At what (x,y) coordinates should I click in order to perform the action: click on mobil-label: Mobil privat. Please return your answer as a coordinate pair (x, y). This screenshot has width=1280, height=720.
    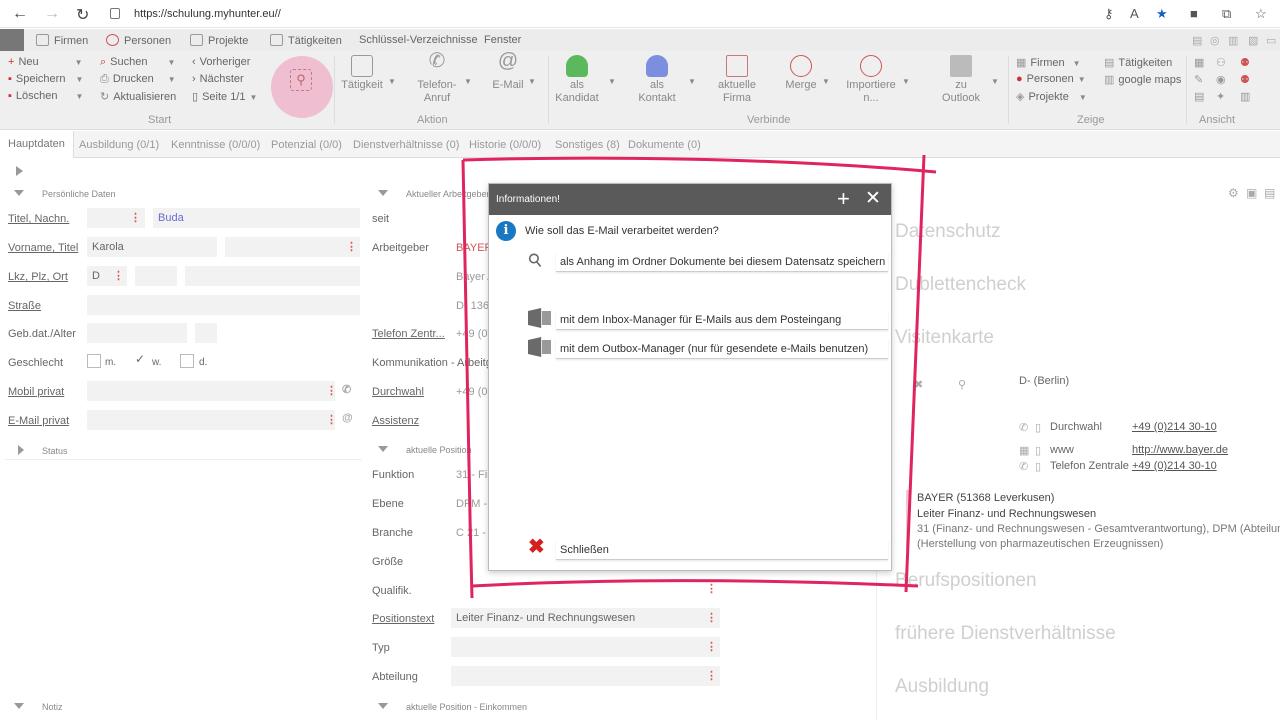
    Looking at the image, I should click on (36, 392).